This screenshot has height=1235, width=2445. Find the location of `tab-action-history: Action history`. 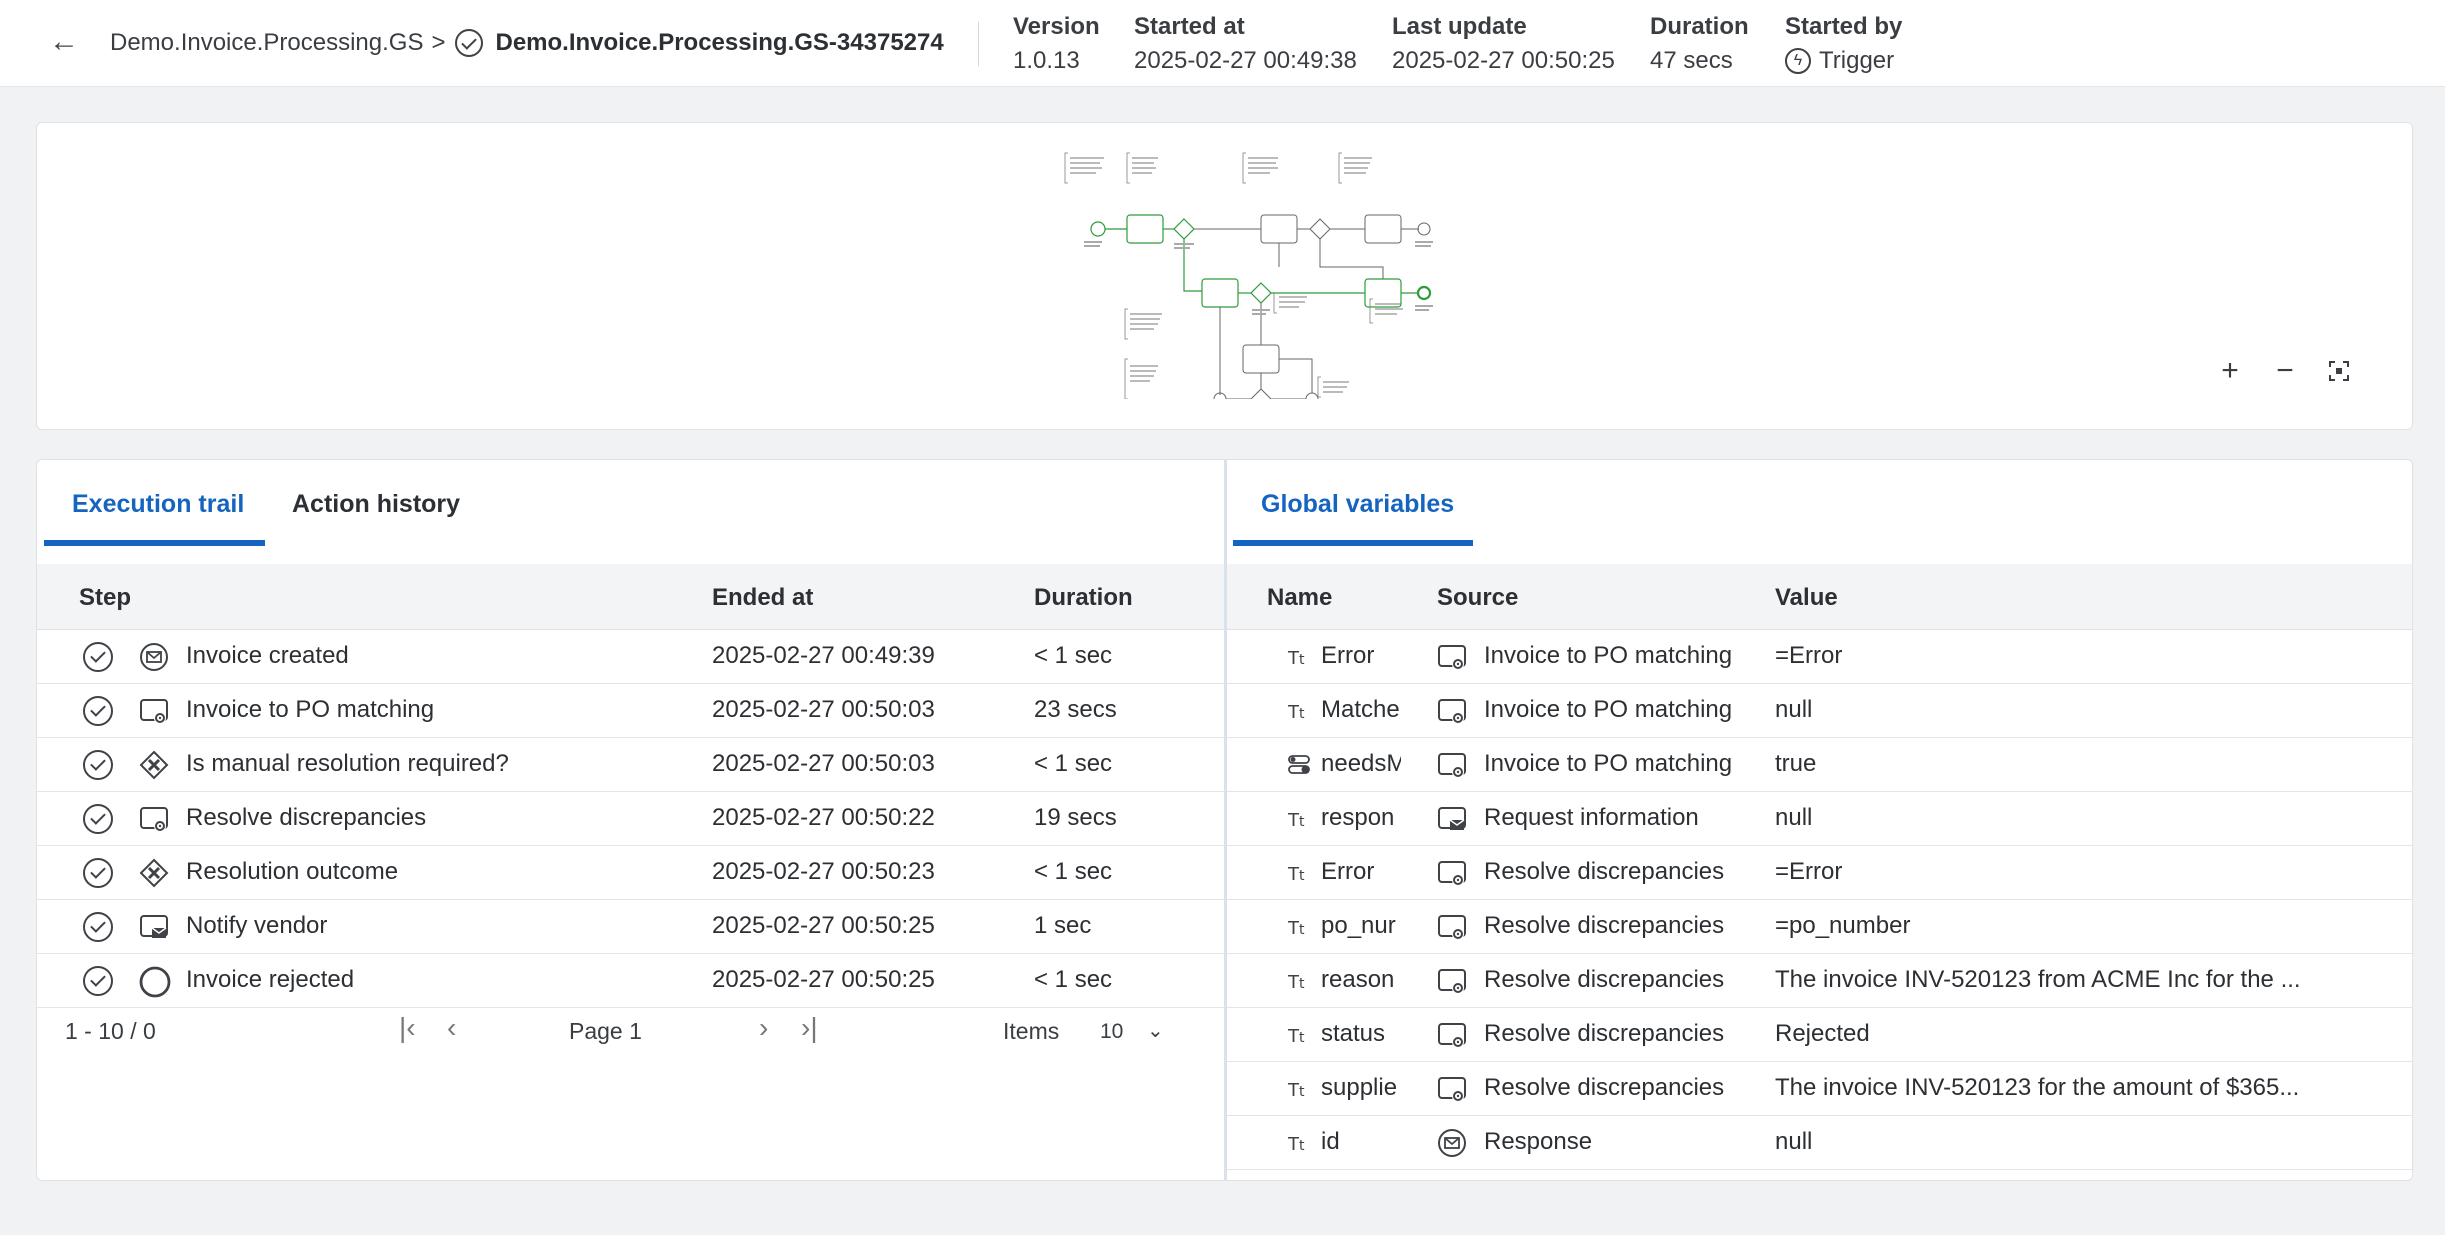

tab-action-history: Action history is located at coordinates (376, 510).